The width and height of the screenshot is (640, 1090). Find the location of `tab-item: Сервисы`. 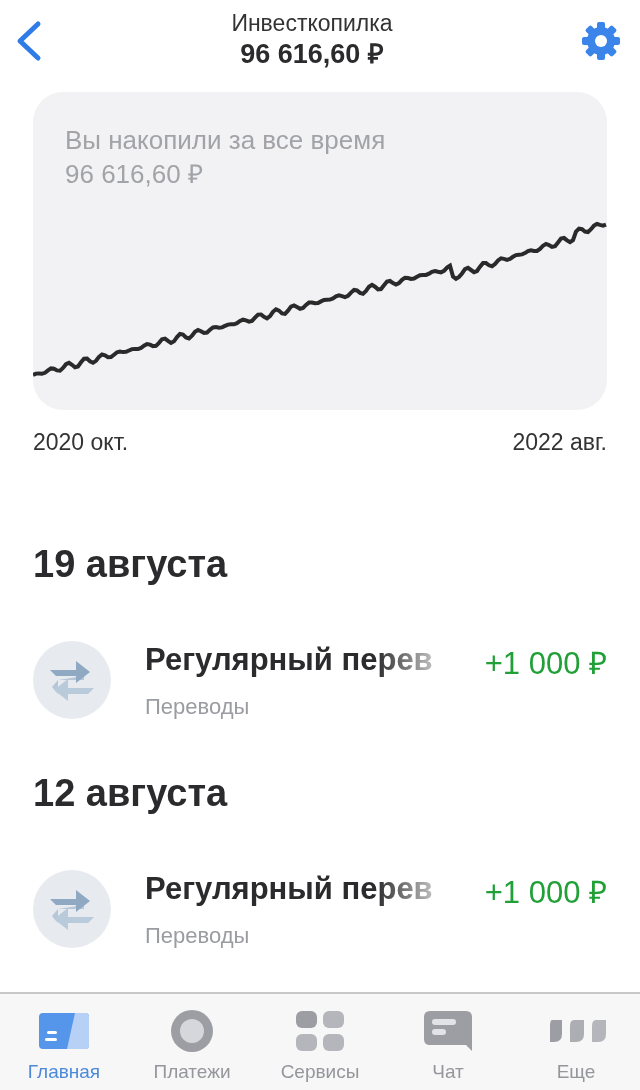

tab-item: Сервисы is located at coordinates (320, 1042).